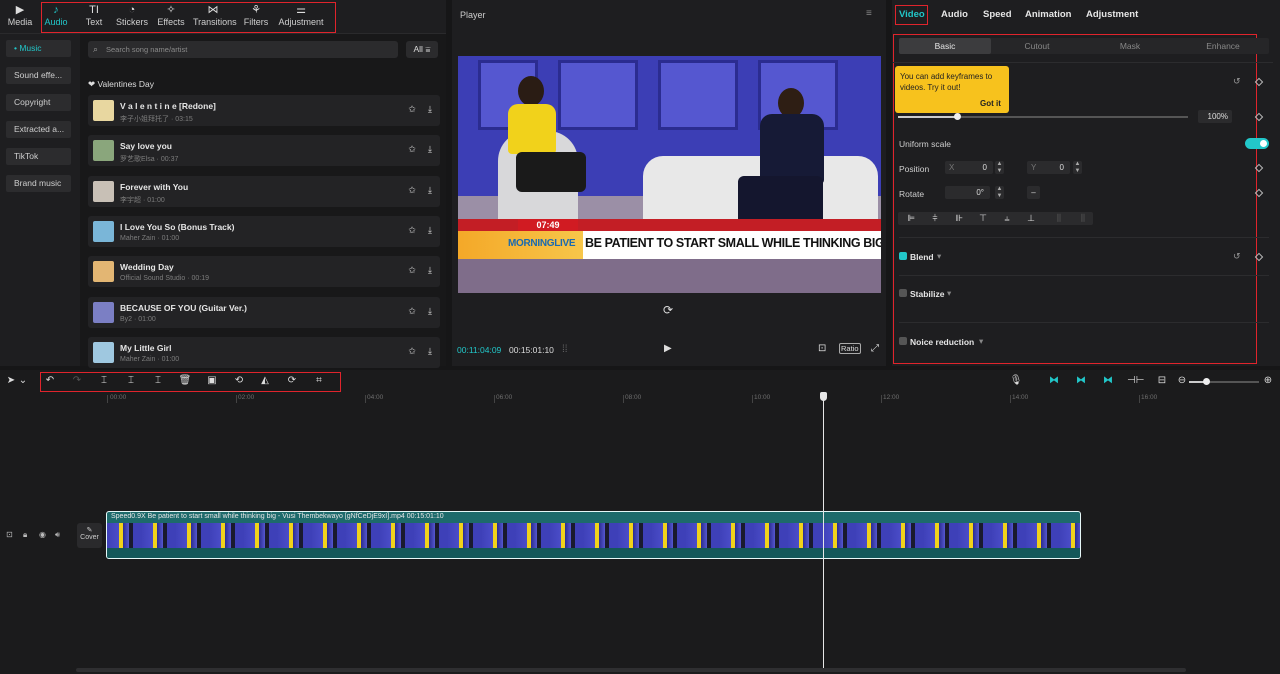 The image size is (1280, 674). What do you see at coordinates (869, 13) in the screenshot?
I see `menu-icon: ≡` at bounding box center [869, 13].